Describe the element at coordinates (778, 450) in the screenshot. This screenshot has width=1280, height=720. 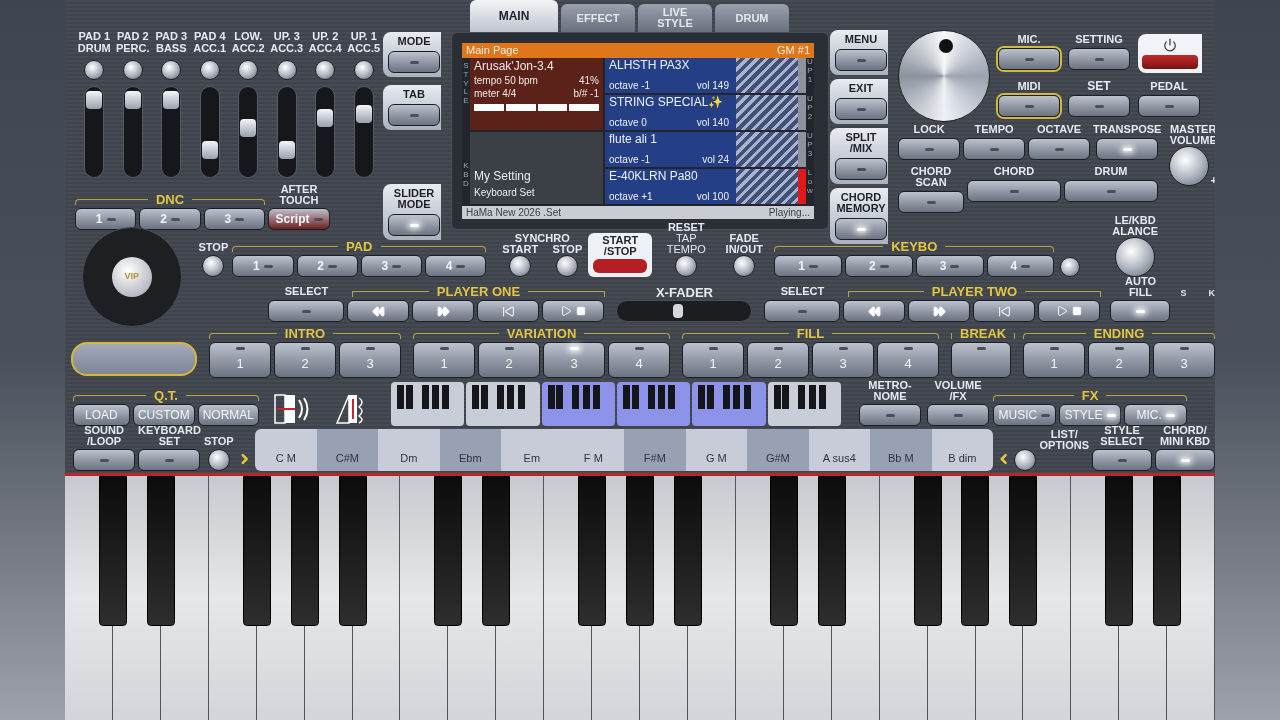
I see `chord-pad: G#M` at that location.